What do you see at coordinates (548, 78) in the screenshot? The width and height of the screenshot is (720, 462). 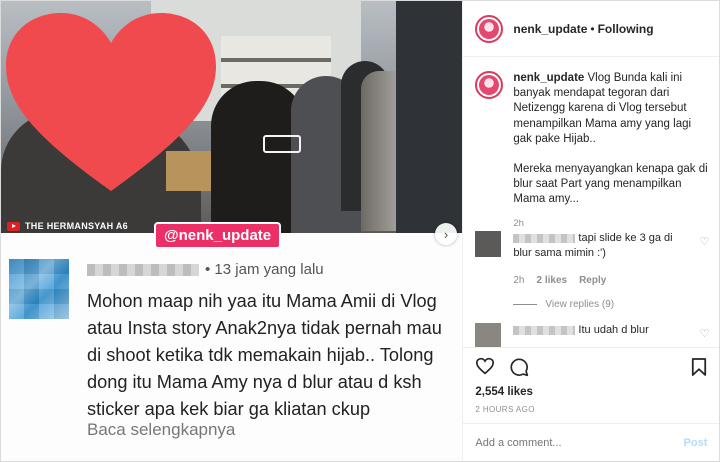 I see `caption-username: nenk_update` at bounding box center [548, 78].